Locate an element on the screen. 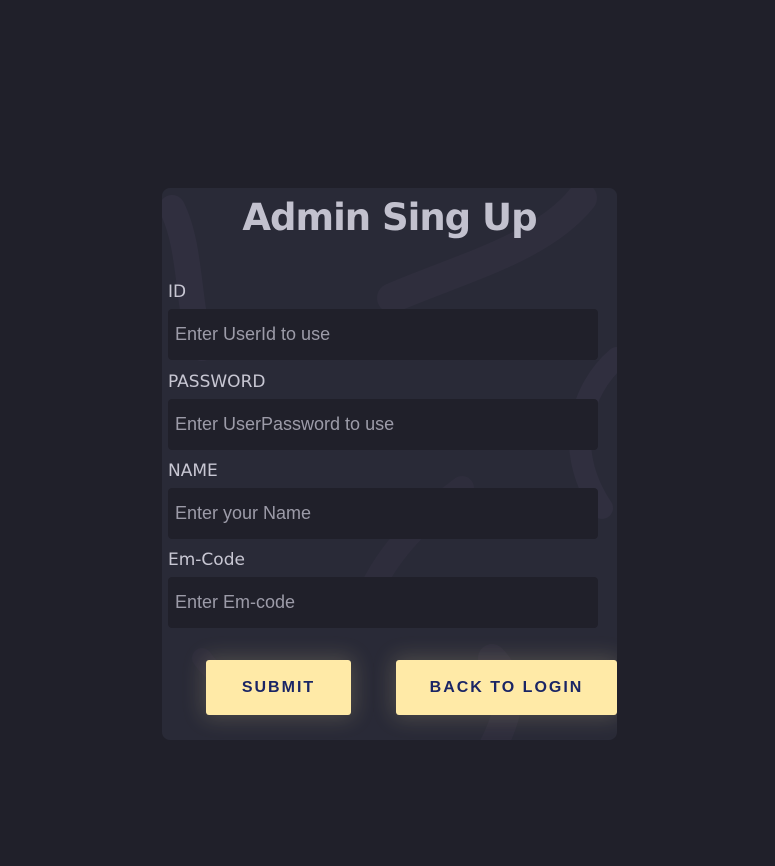  id-input is located at coordinates (383, 334).